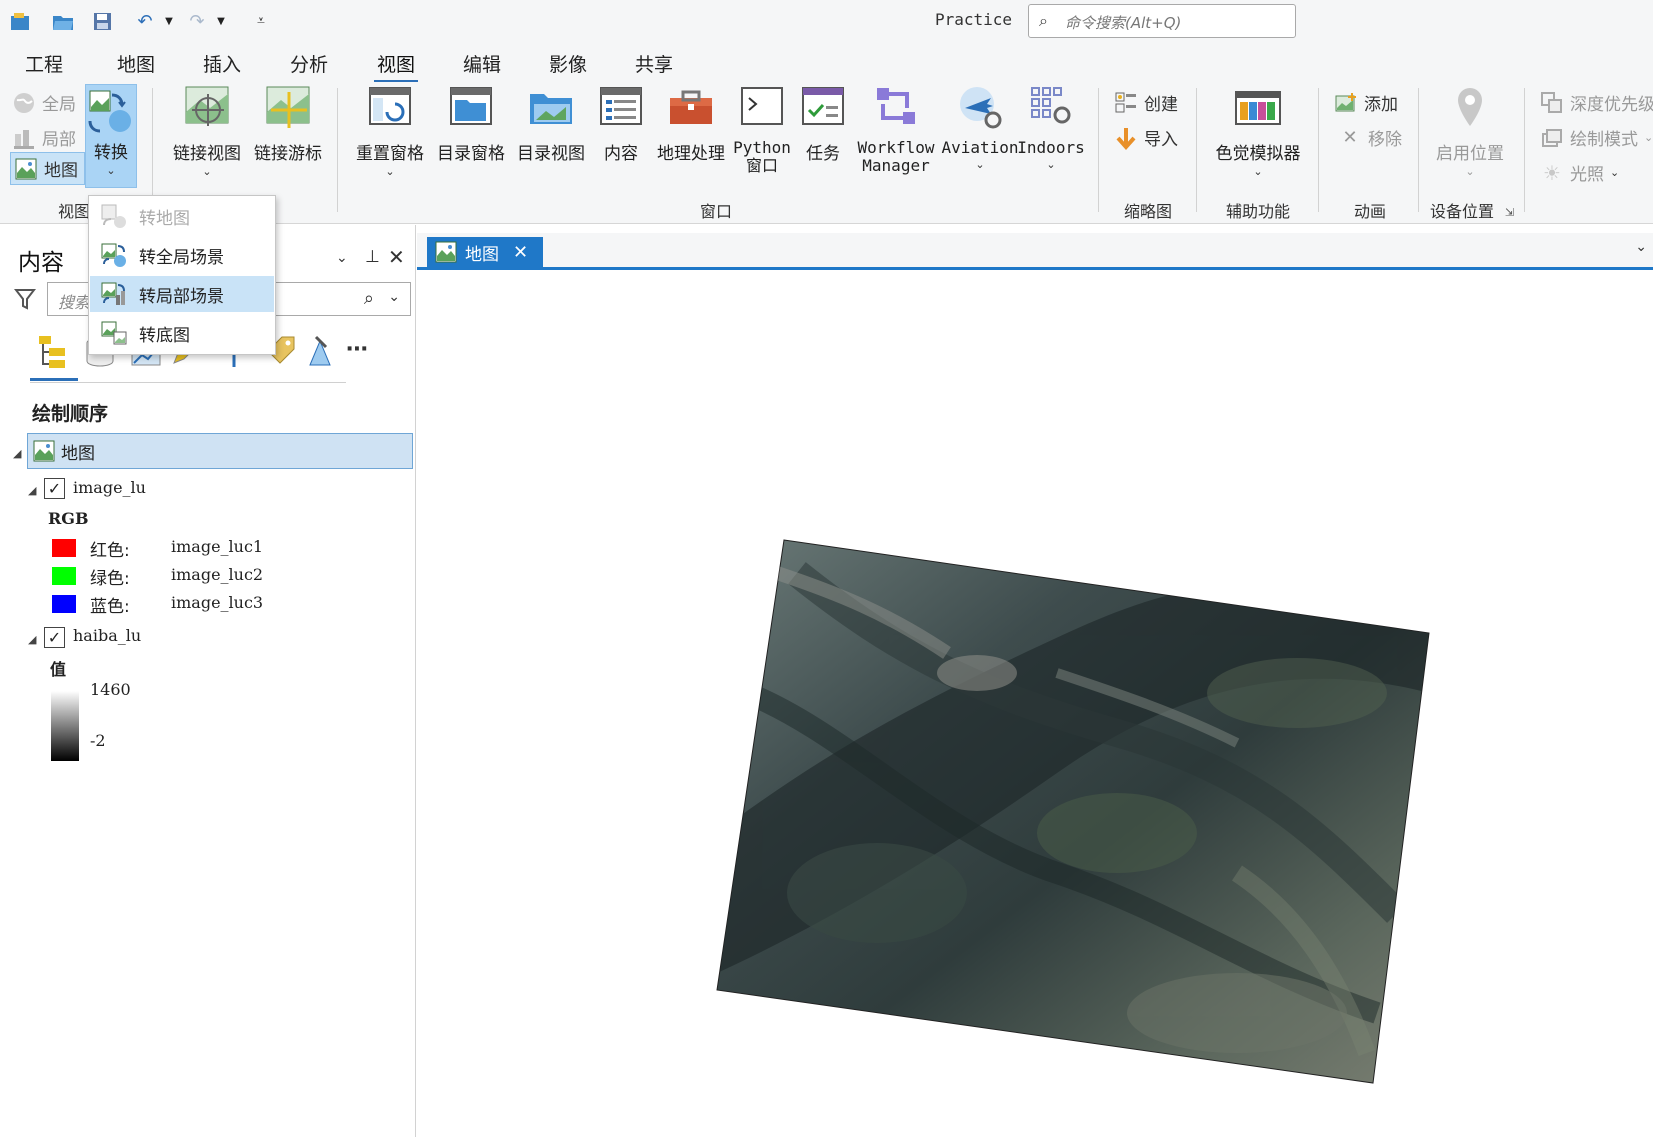 Image resolution: width=1653 pixels, height=1137 pixels. I want to click on tab-share: 共享, so click(654, 63).